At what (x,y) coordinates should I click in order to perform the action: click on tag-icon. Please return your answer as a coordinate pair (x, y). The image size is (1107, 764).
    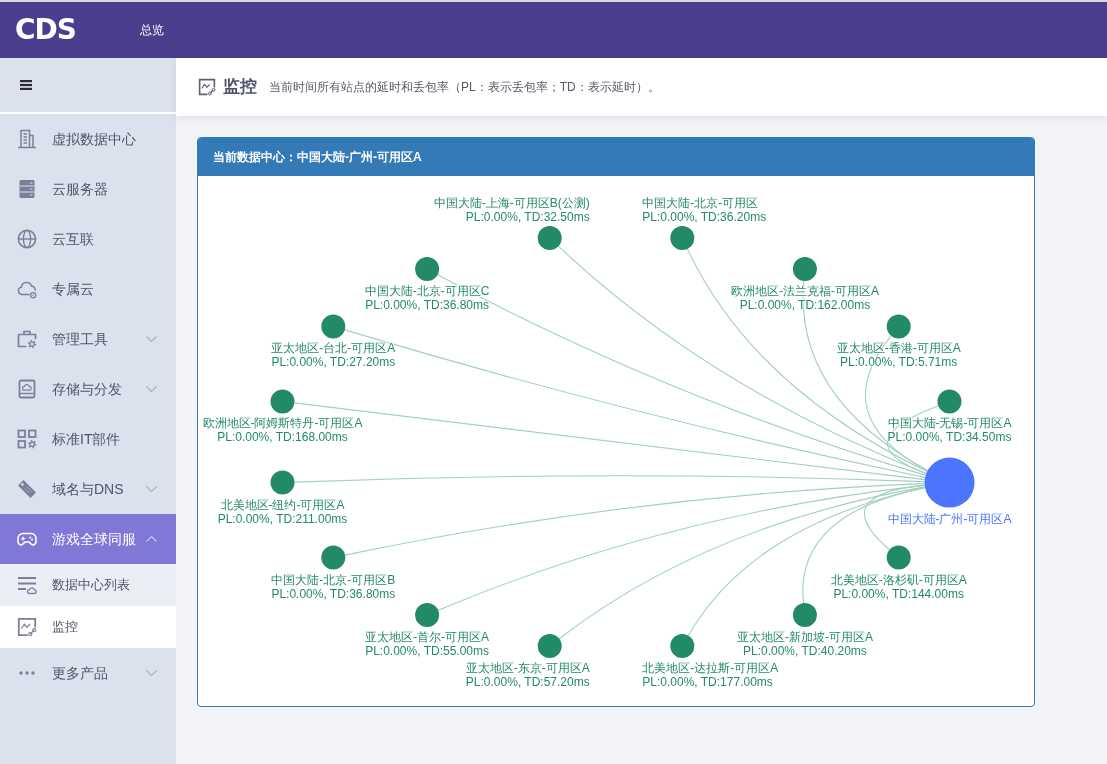
    Looking at the image, I should click on (27, 489).